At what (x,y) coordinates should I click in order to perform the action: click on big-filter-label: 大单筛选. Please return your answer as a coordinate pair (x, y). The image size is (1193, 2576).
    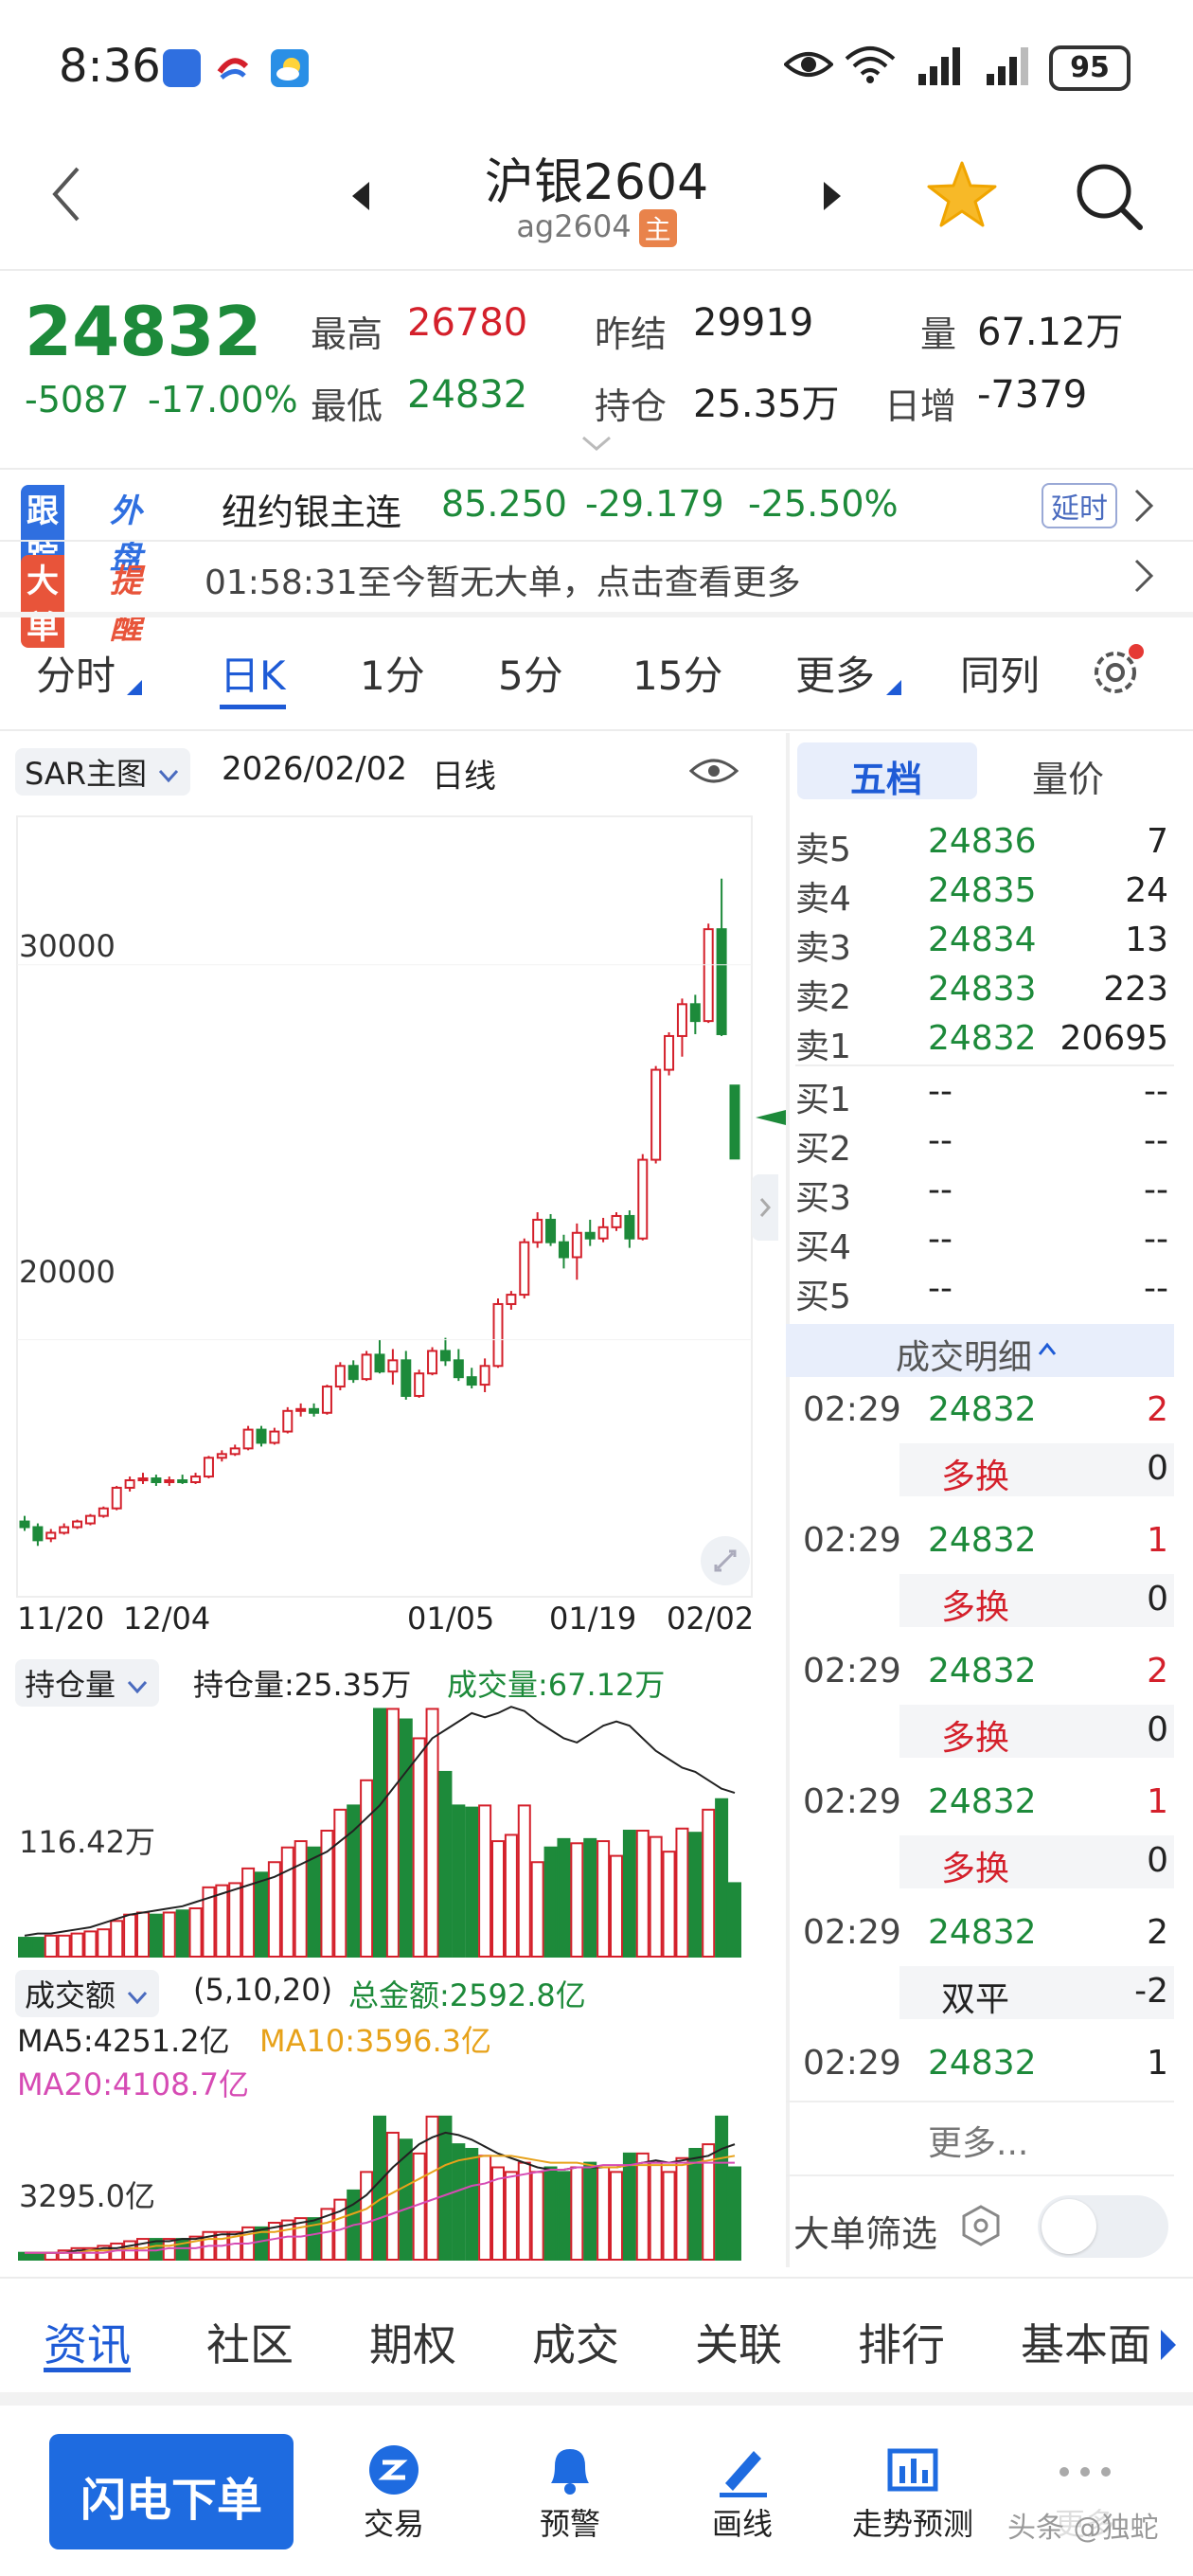
    Looking at the image, I should click on (865, 2234).